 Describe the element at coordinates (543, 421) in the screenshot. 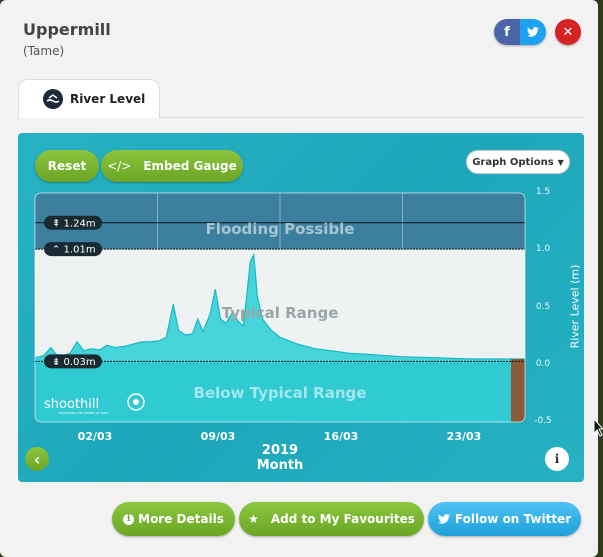

I see `y-tick-label: -0.5` at that location.